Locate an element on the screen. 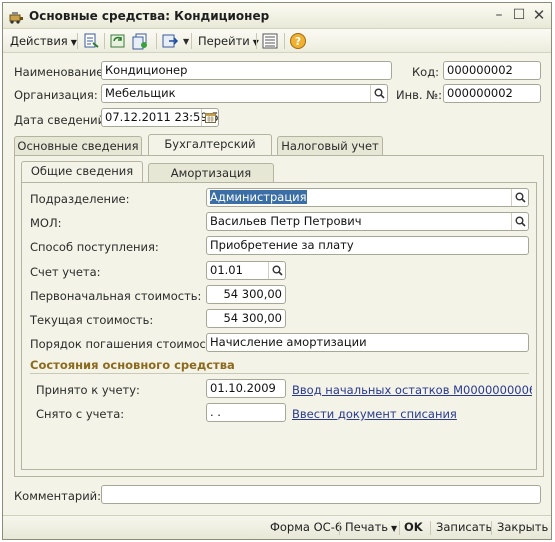 The width and height of the screenshot is (555, 542). removed-label: Снято с учета: is located at coordinates (80, 414).